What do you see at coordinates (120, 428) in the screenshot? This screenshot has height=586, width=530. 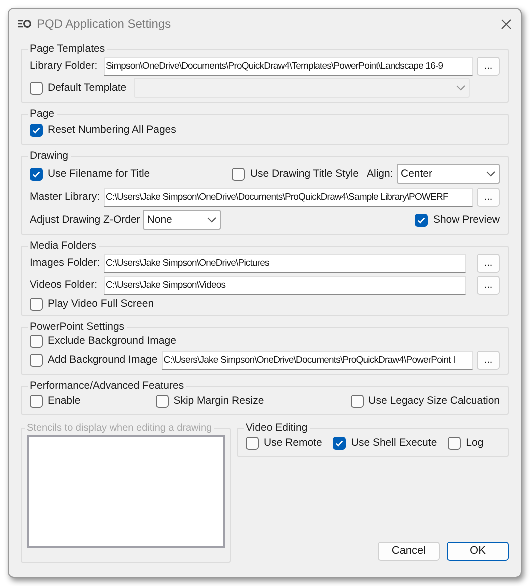 I see `group-title: Stencils to display when editing a drawing` at bounding box center [120, 428].